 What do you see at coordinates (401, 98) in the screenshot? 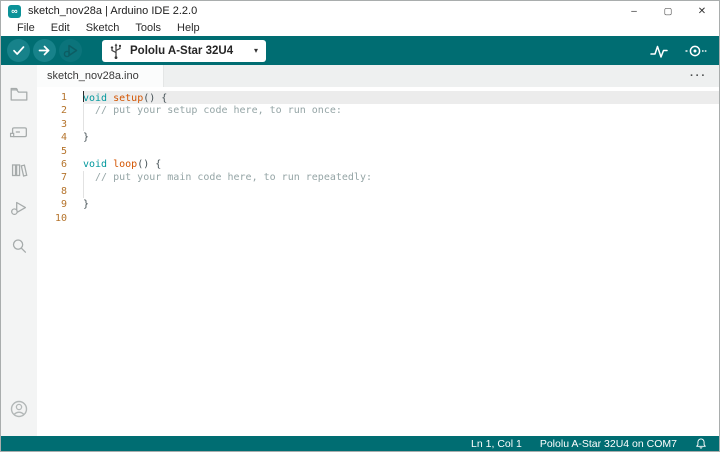
I see `code-content: void setup() {` at bounding box center [401, 98].